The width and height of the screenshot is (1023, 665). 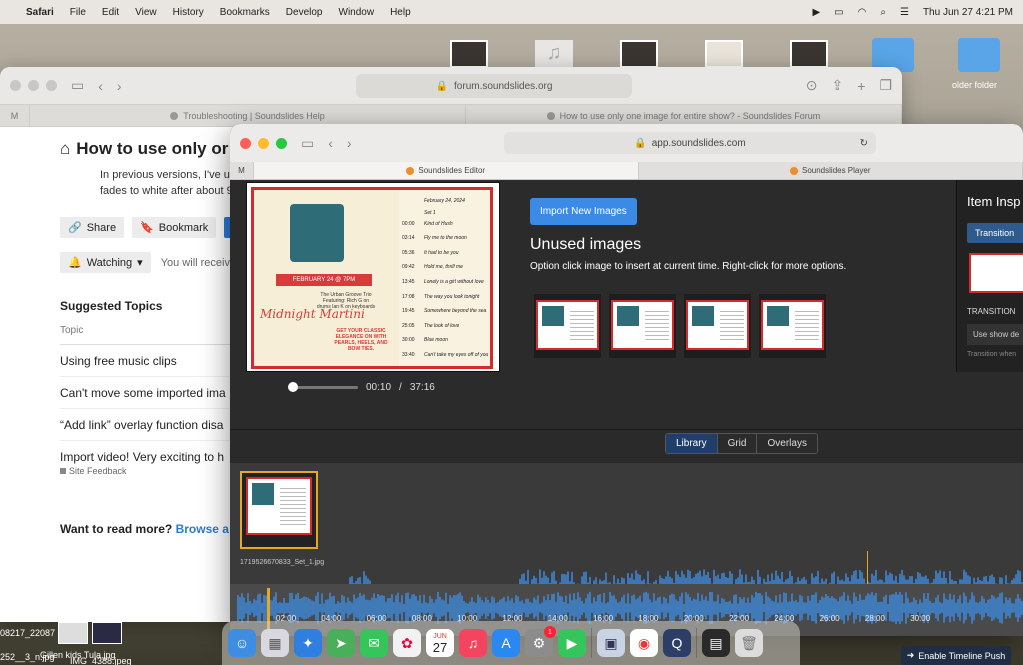 What do you see at coordinates (838, 85) in the screenshot?
I see `share-icon: ⇪` at bounding box center [838, 85].